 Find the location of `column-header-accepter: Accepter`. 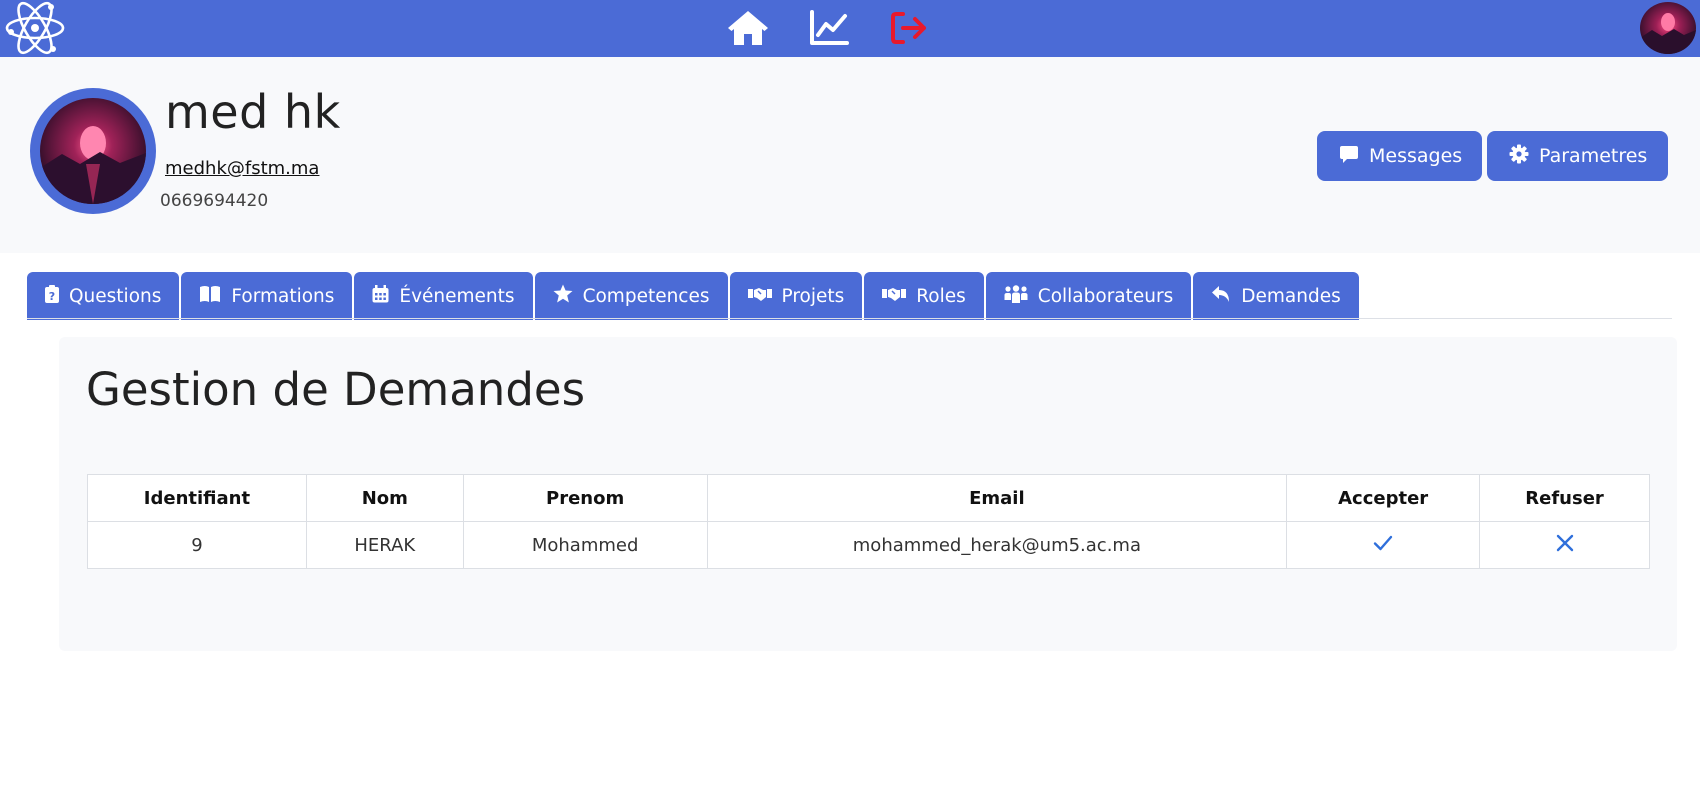

column-header-accepter: Accepter is located at coordinates (1383, 498).